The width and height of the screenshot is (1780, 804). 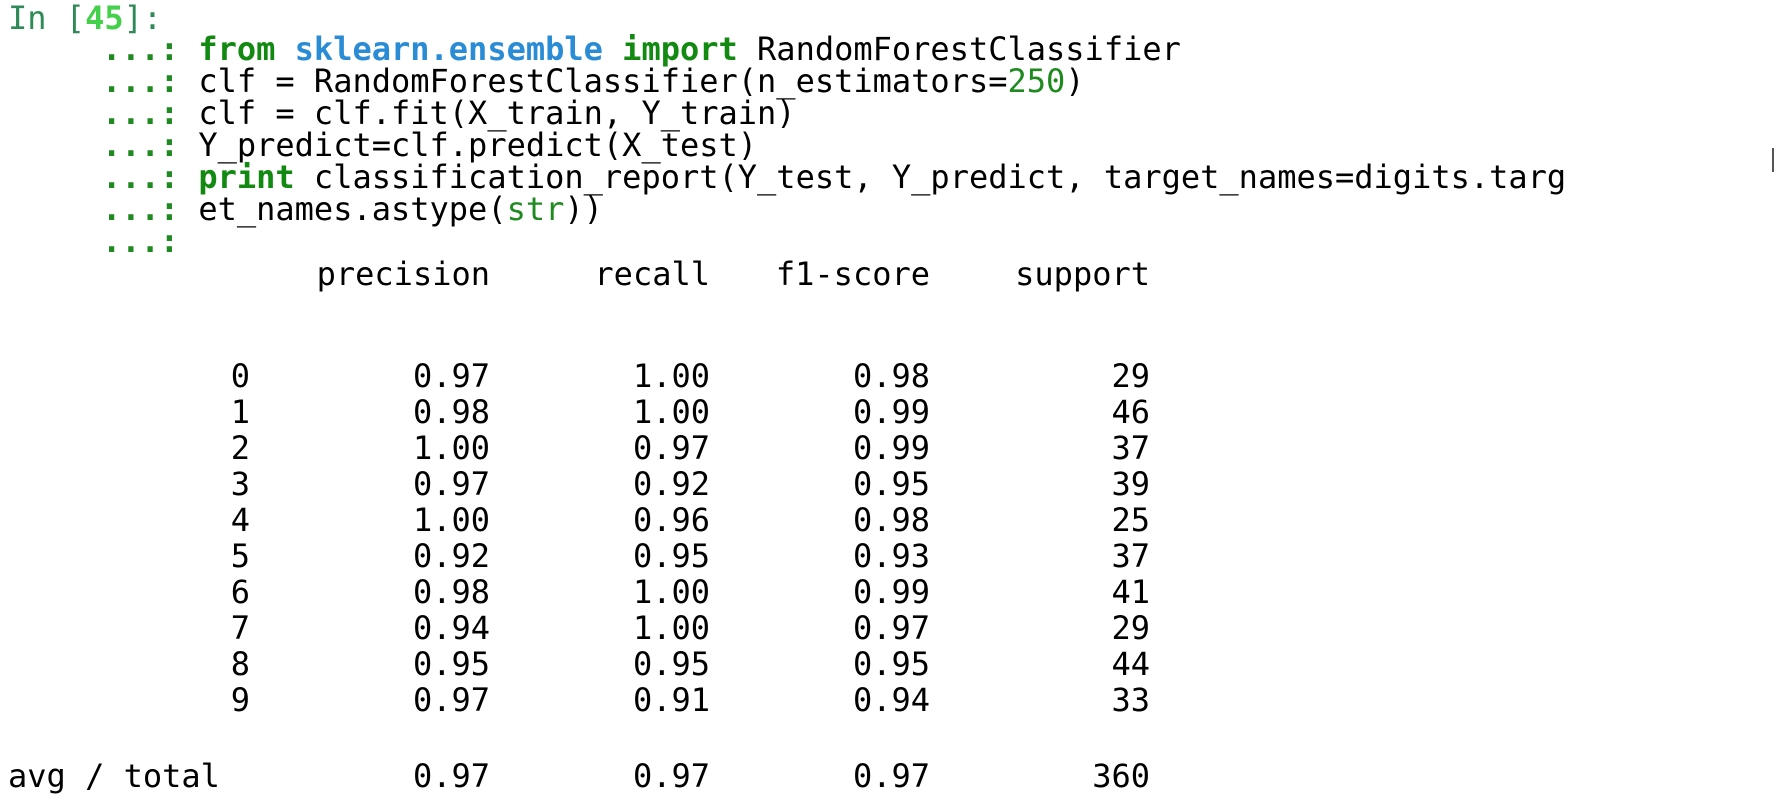 What do you see at coordinates (403, 274) in the screenshot?
I see `header-precision: precision` at bounding box center [403, 274].